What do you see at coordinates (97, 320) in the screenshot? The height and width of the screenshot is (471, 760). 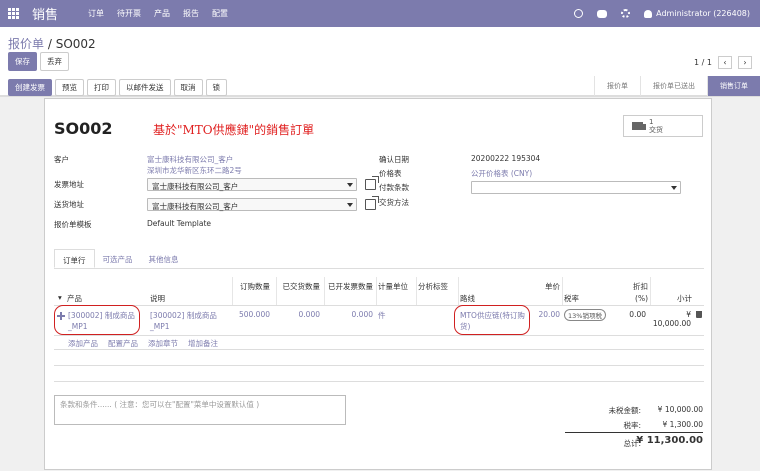 I see `annotation-highlight-product` at bounding box center [97, 320].